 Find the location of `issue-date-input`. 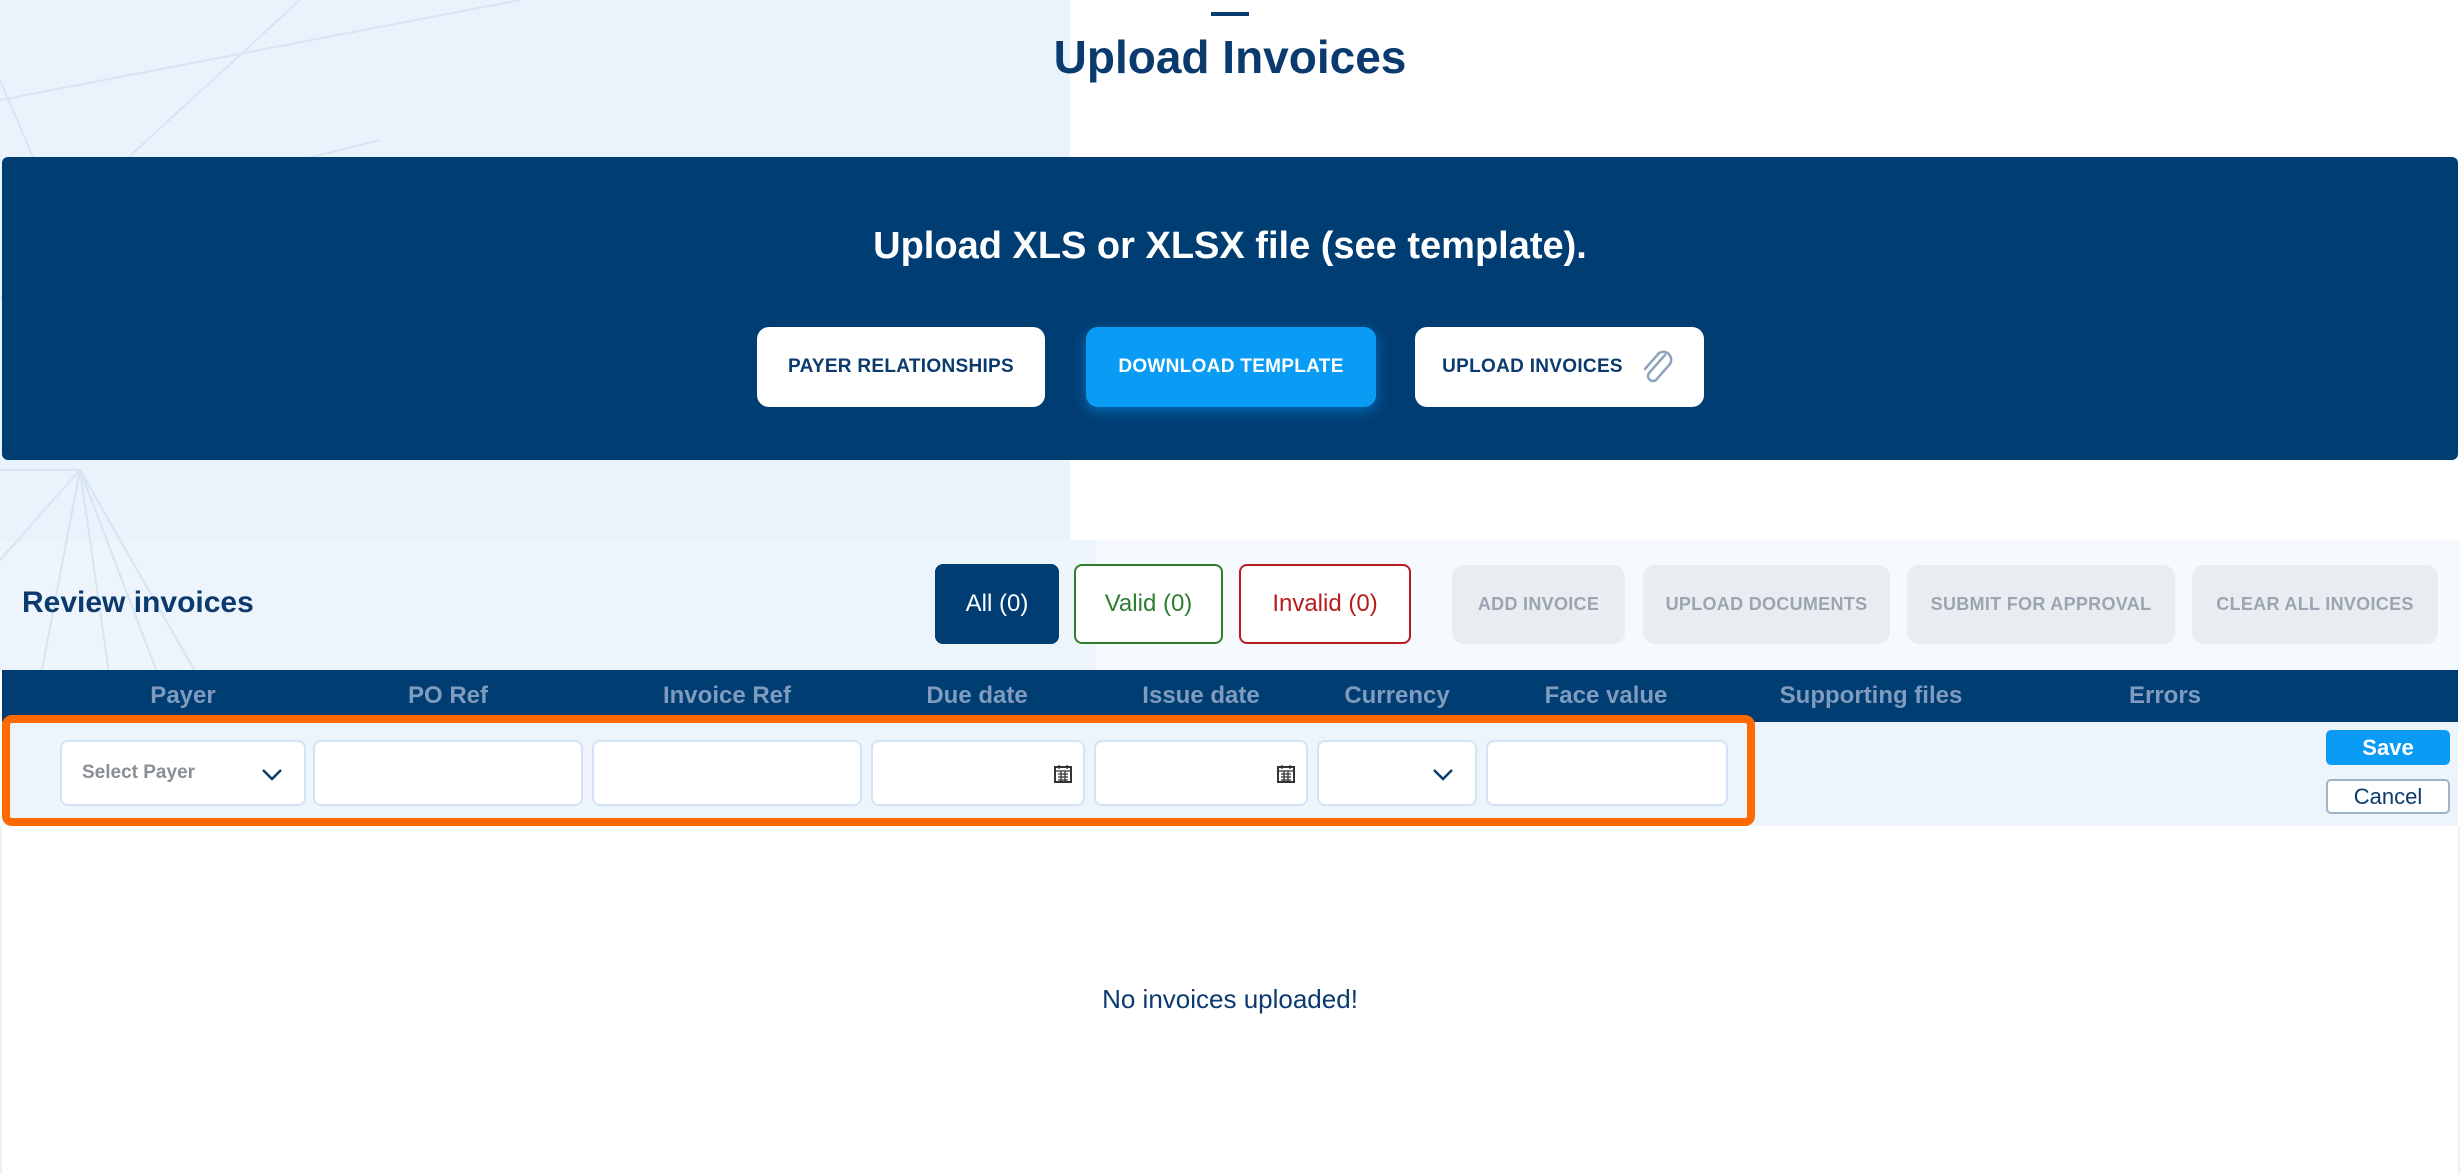

issue-date-input is located at coordinates (1201, 773).